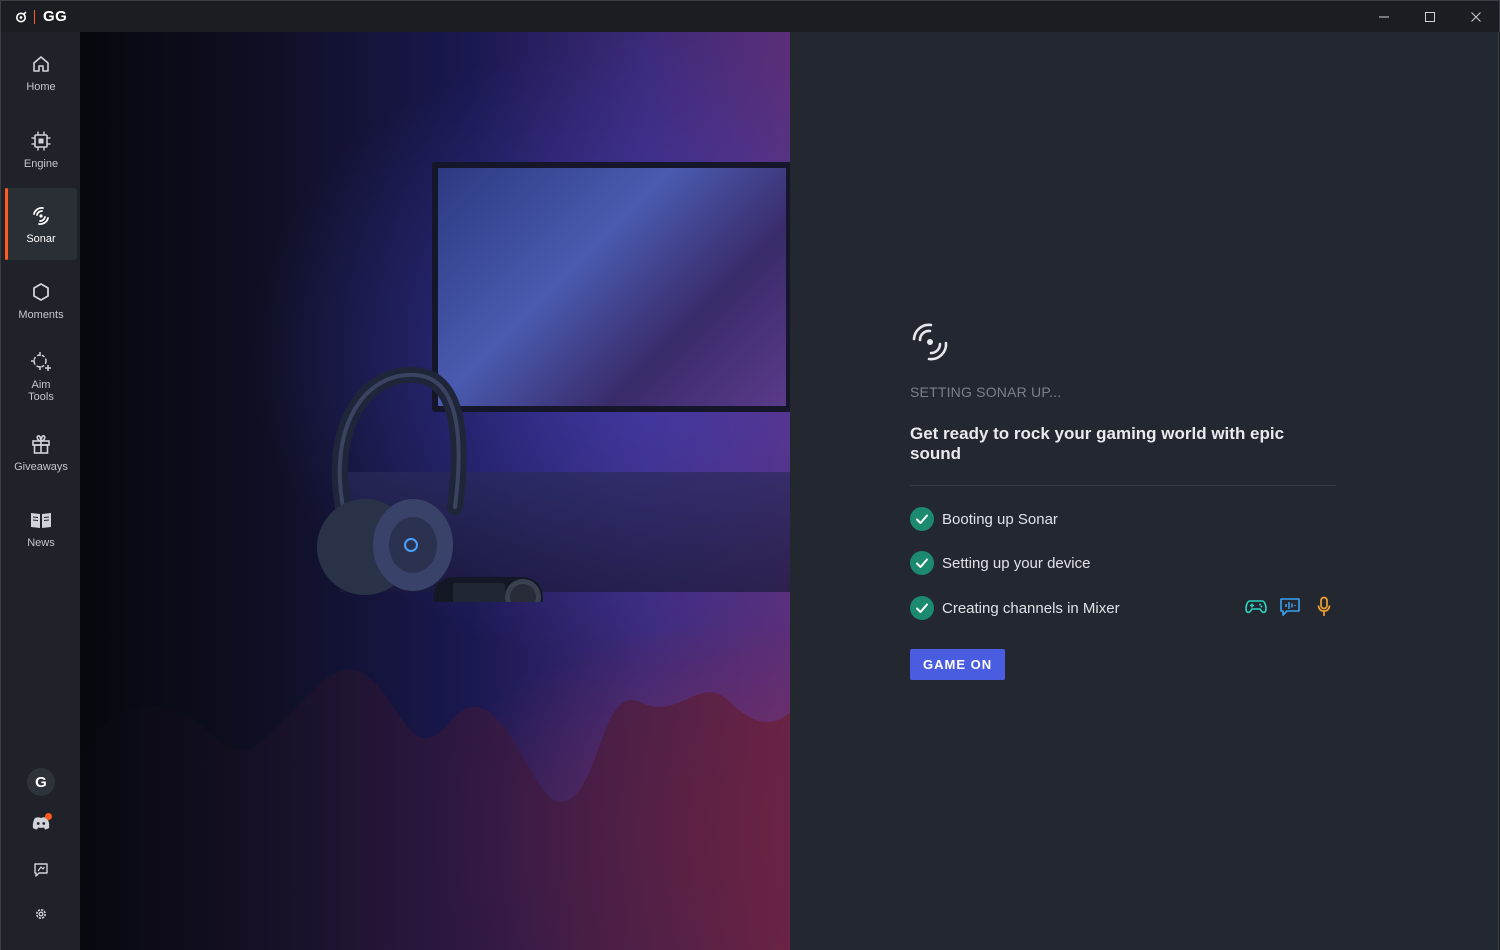  I want to click on home-icon, so click(41, 64).